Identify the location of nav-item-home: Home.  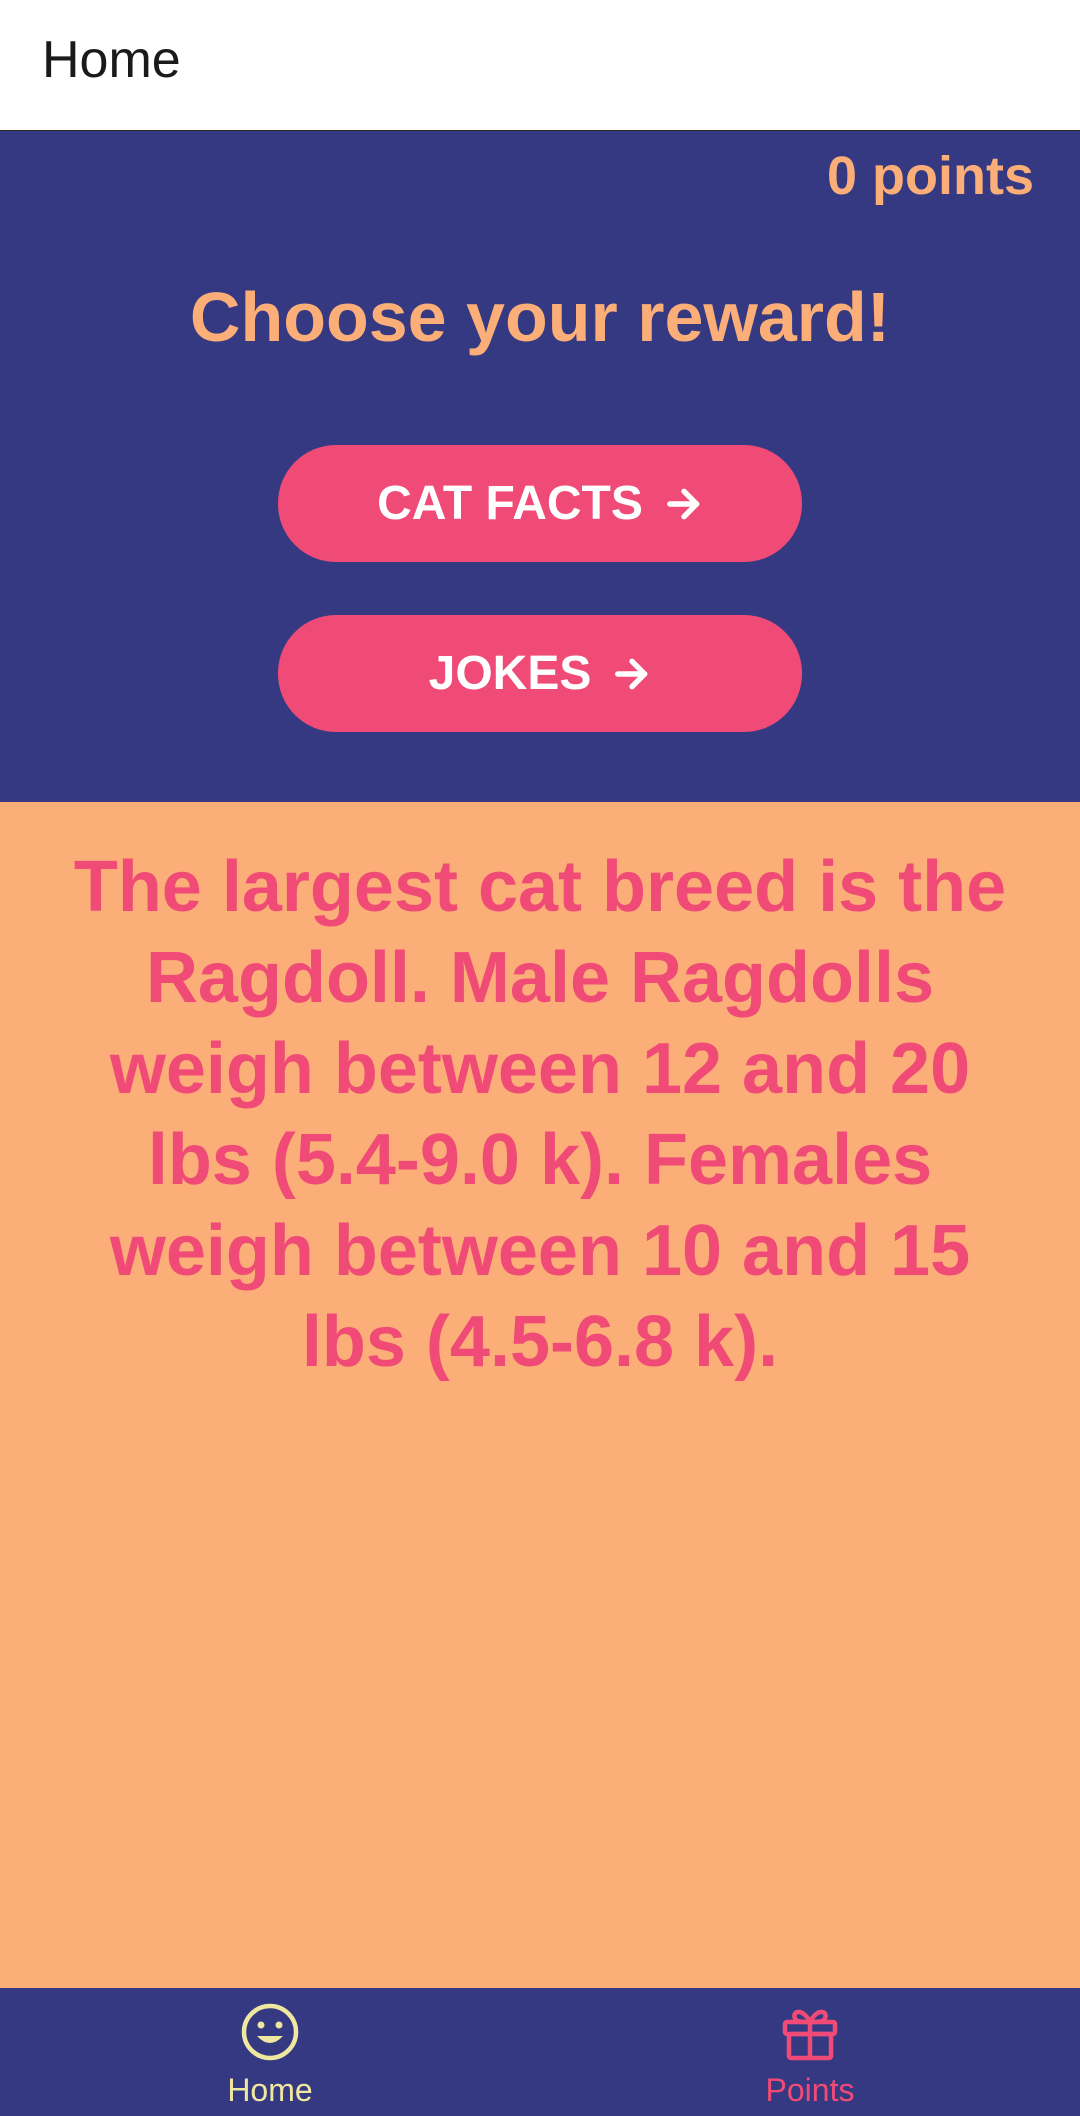
(270, 2052).